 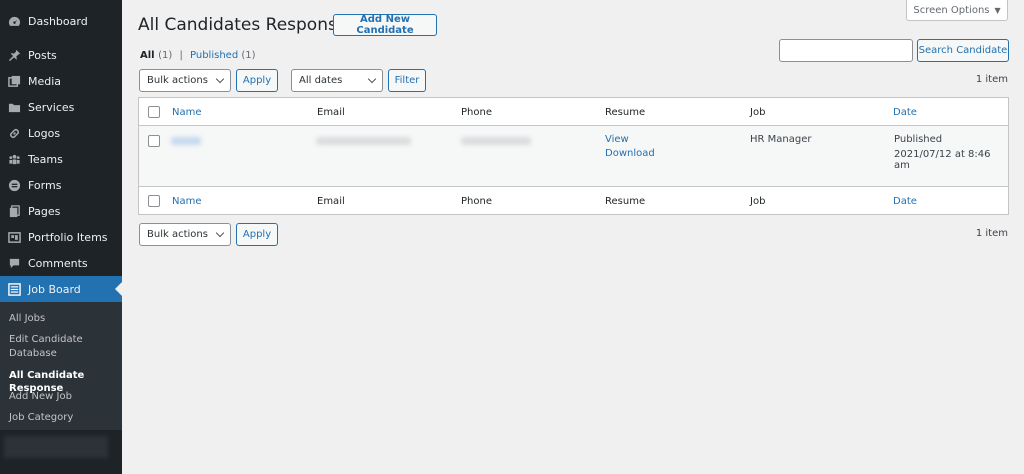 I want to click on column-email-footer: Email, so click(x=331, y=201).